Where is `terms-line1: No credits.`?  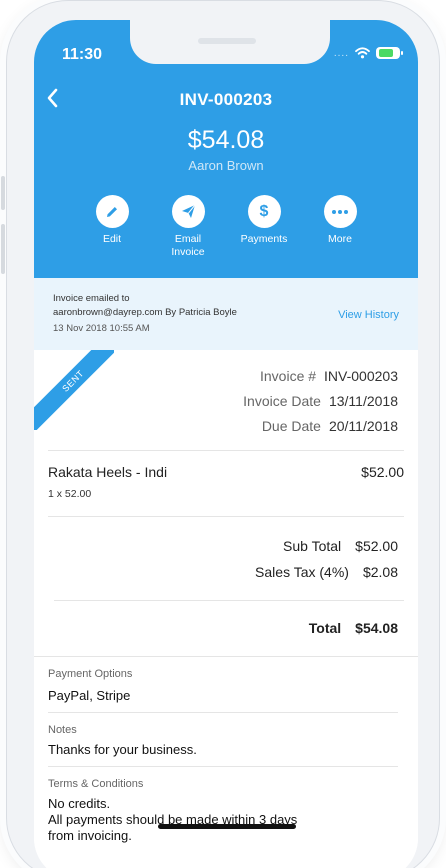 terms-line1: No credits. is located at coordinates (79, 803).